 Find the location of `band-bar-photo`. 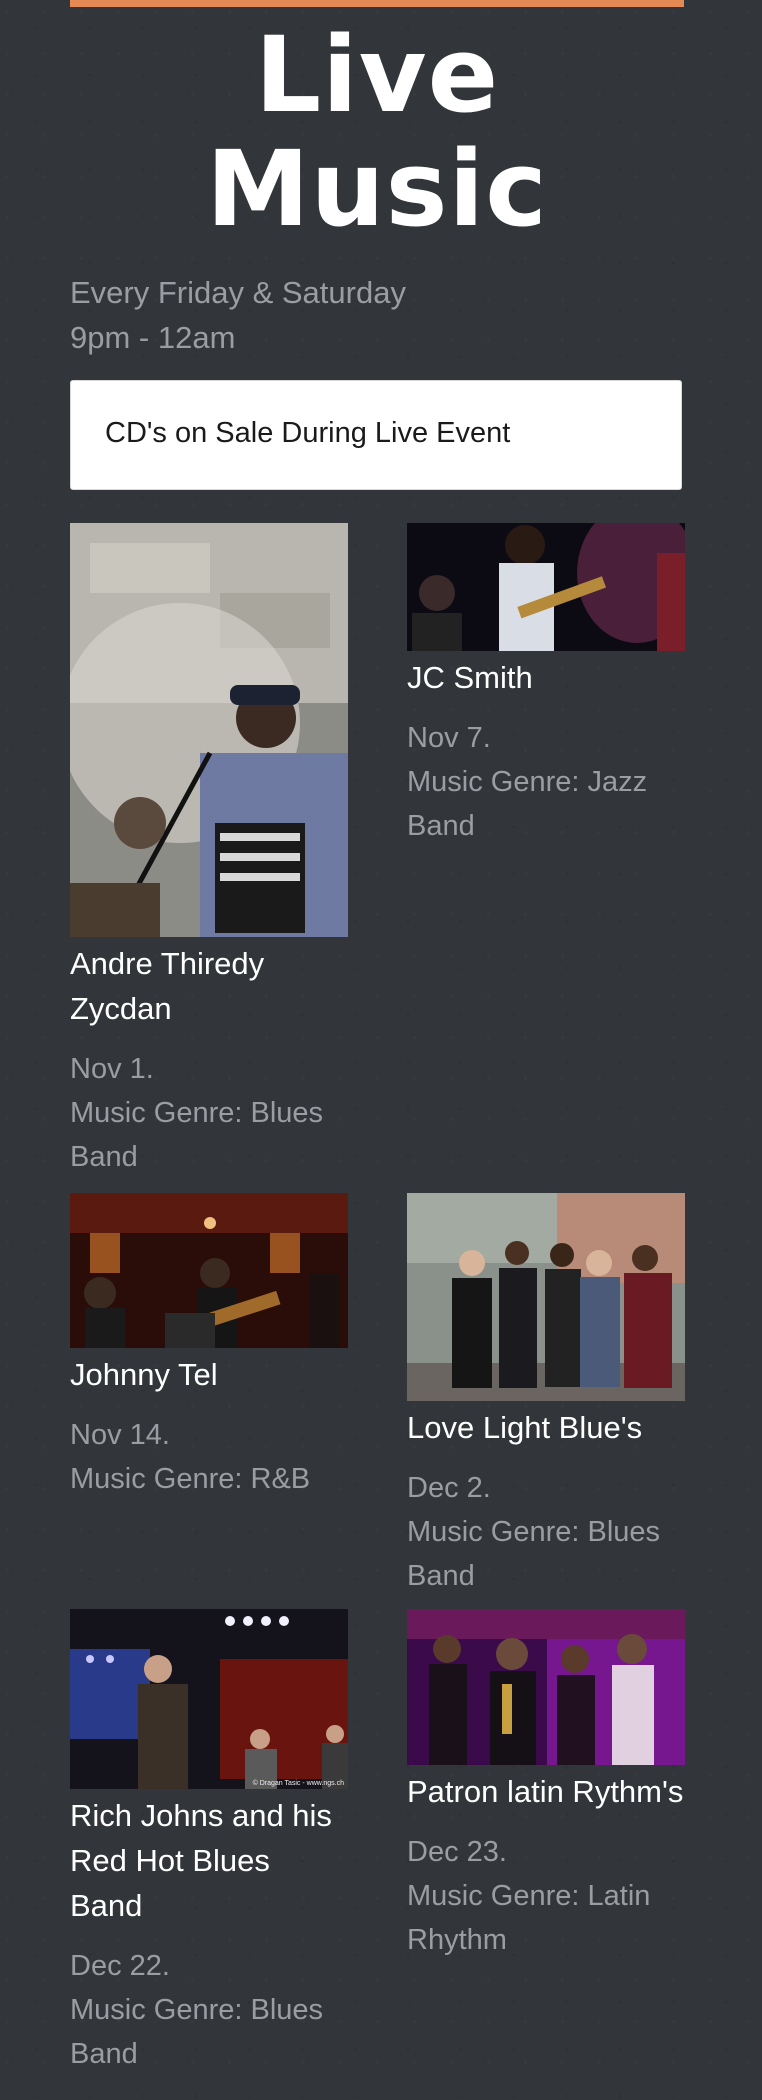

band-bar-photo is located at coordinates (209, 1270).